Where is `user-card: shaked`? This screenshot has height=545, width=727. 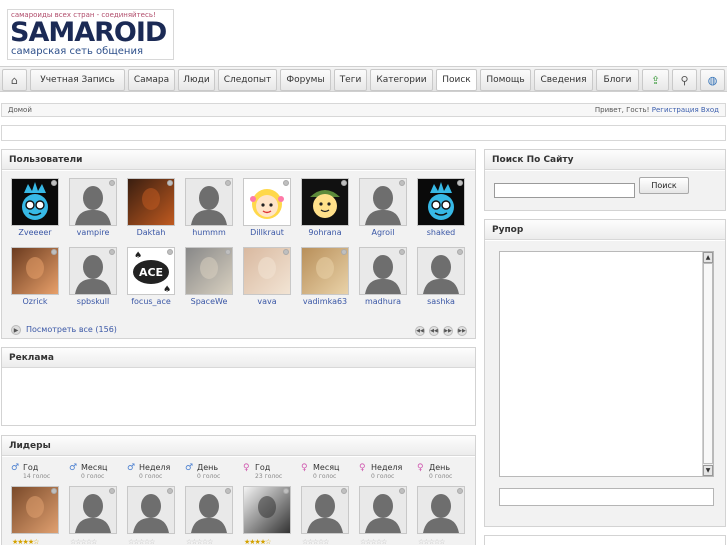 user-card: shaked is located at coordinates (441, 210).